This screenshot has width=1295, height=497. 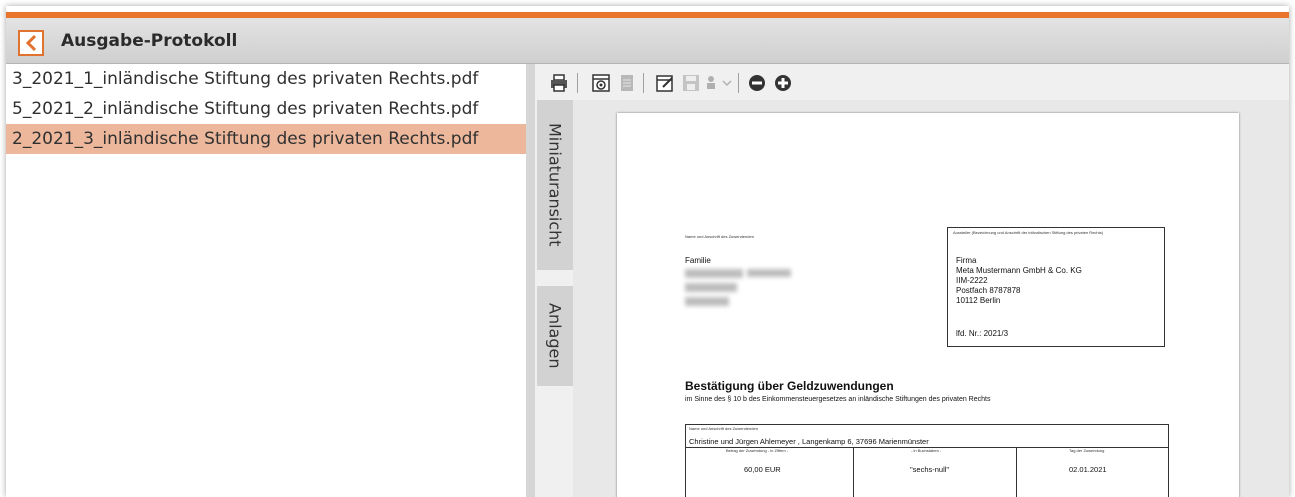 What do you see at coordinates (719, 236) in the screenshot?
I see `donor-label: Name und Anschrift des Zuwendenden` at bounding box center [719, 236].